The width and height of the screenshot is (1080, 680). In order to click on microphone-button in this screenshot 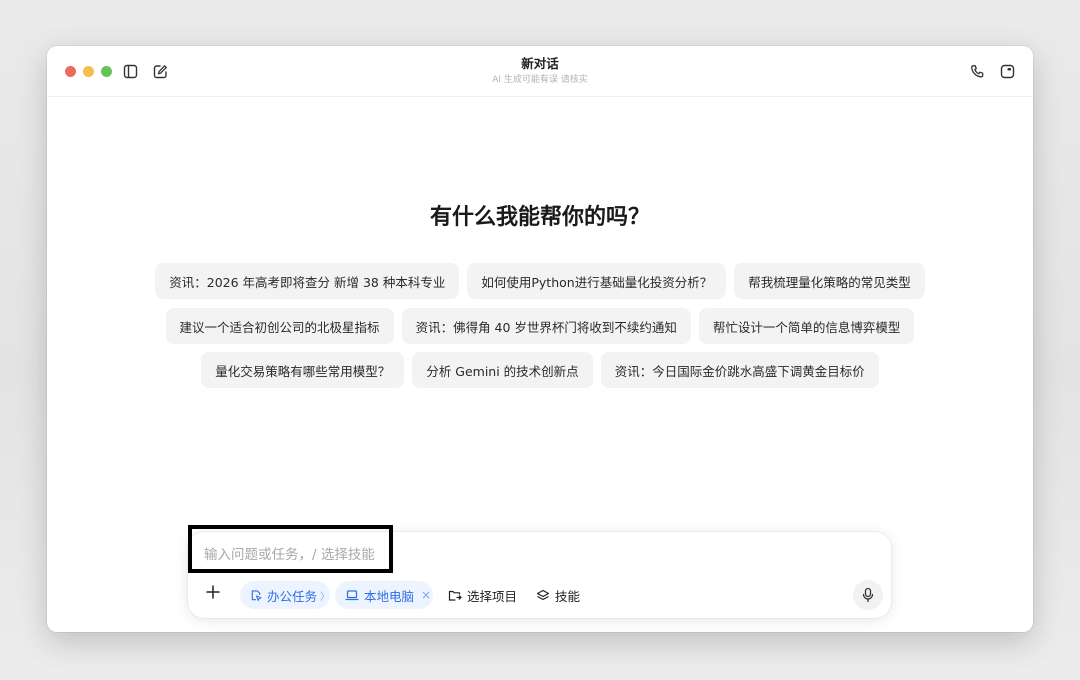, I will do `click(868, 595)`.